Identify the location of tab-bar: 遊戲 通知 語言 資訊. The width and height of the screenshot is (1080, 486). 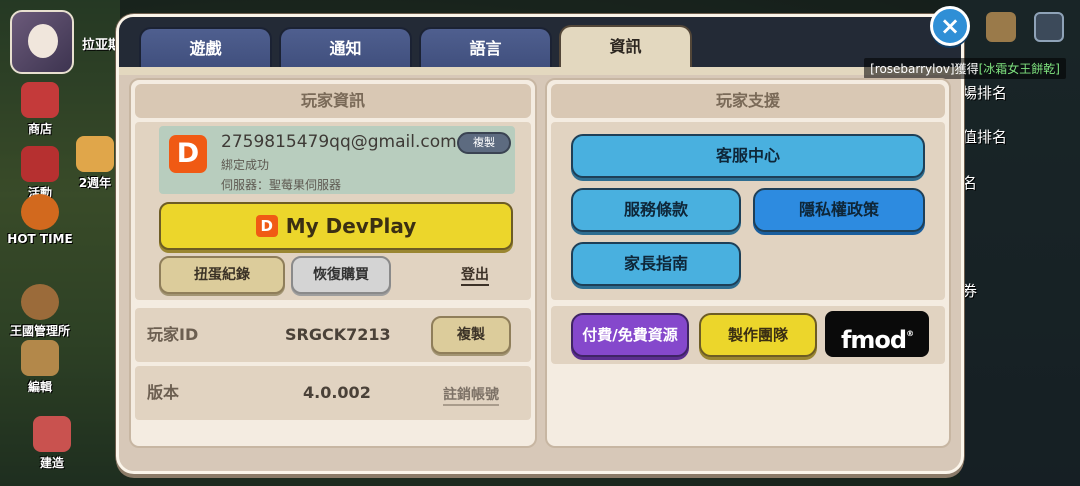
(540, 44).